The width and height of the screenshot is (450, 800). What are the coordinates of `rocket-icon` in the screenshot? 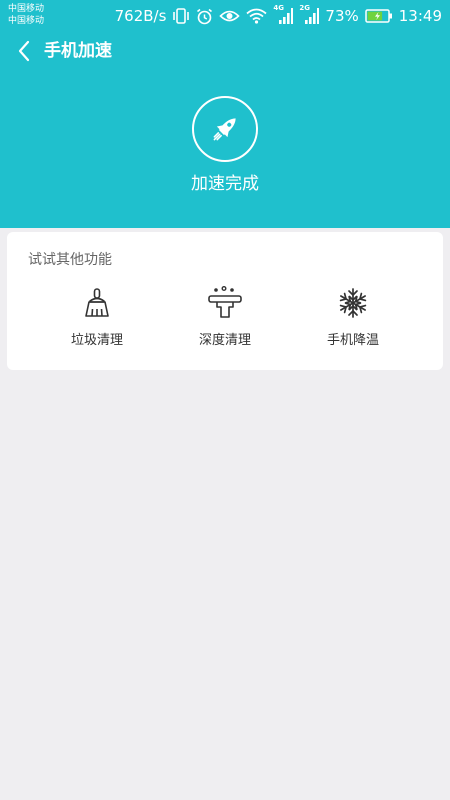 It's located at (224, 129).